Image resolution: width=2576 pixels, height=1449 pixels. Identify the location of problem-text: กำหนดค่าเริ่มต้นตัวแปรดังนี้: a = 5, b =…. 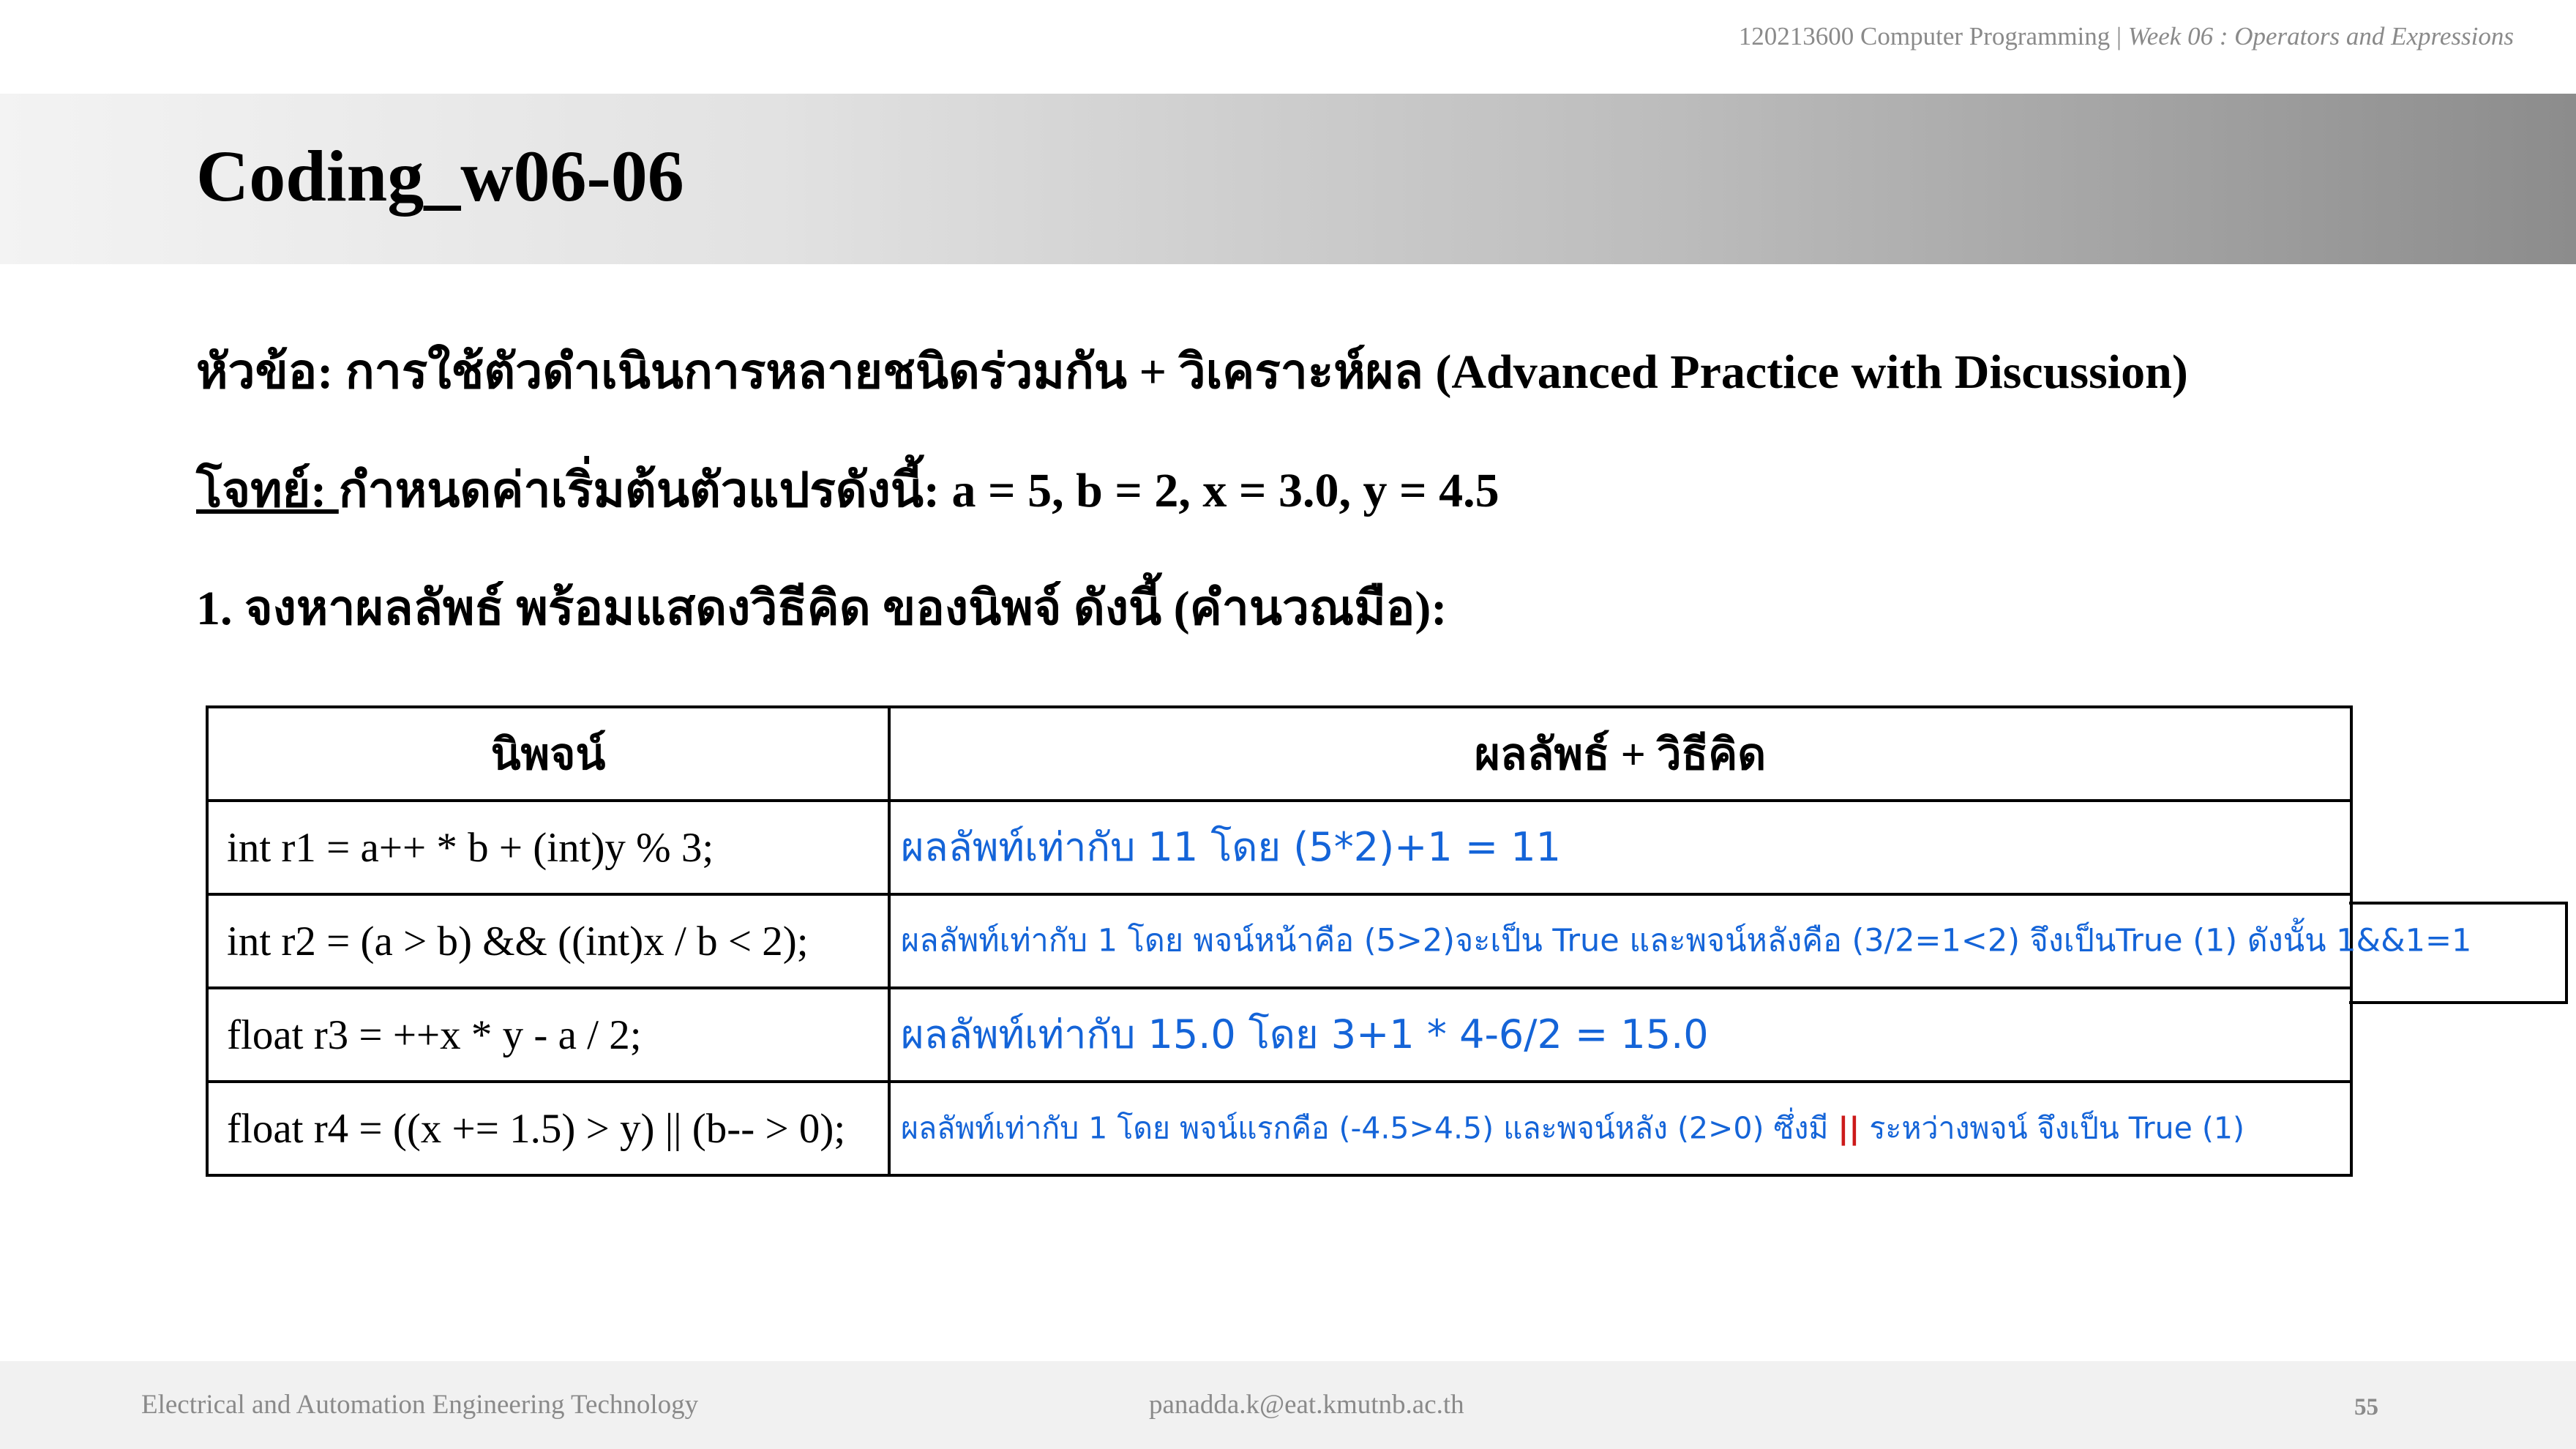
(918, 490).